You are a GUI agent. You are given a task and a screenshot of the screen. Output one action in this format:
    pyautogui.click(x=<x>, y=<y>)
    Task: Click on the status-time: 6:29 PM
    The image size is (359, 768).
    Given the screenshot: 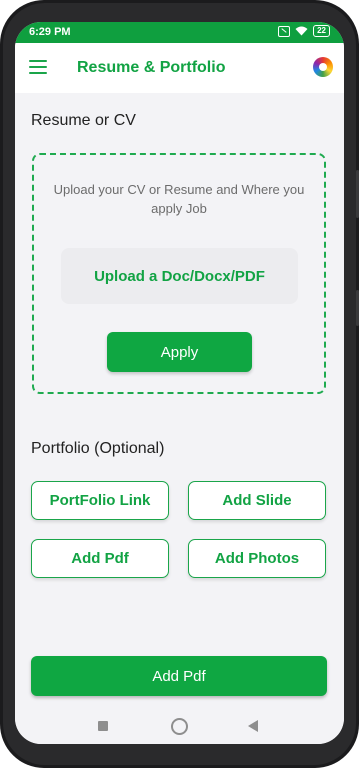 What is the action you would take?
    pyautogui.click(x=50, y=32)
    